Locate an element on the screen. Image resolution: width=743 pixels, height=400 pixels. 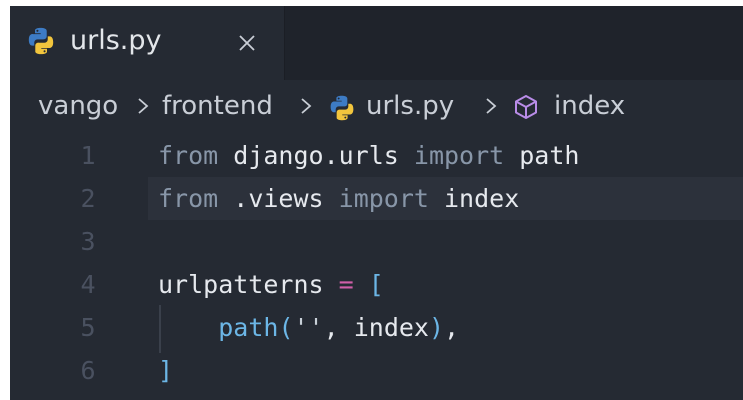
code-token: ) is located at coordinates (436, 327).